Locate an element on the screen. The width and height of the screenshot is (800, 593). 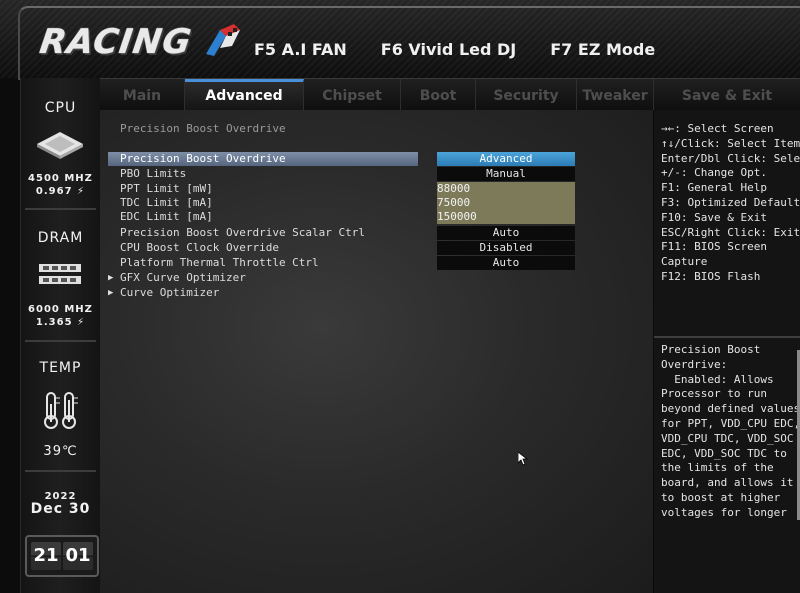
submenu-label: GFX Curve Optimizer is located at coordinates (183, 277).